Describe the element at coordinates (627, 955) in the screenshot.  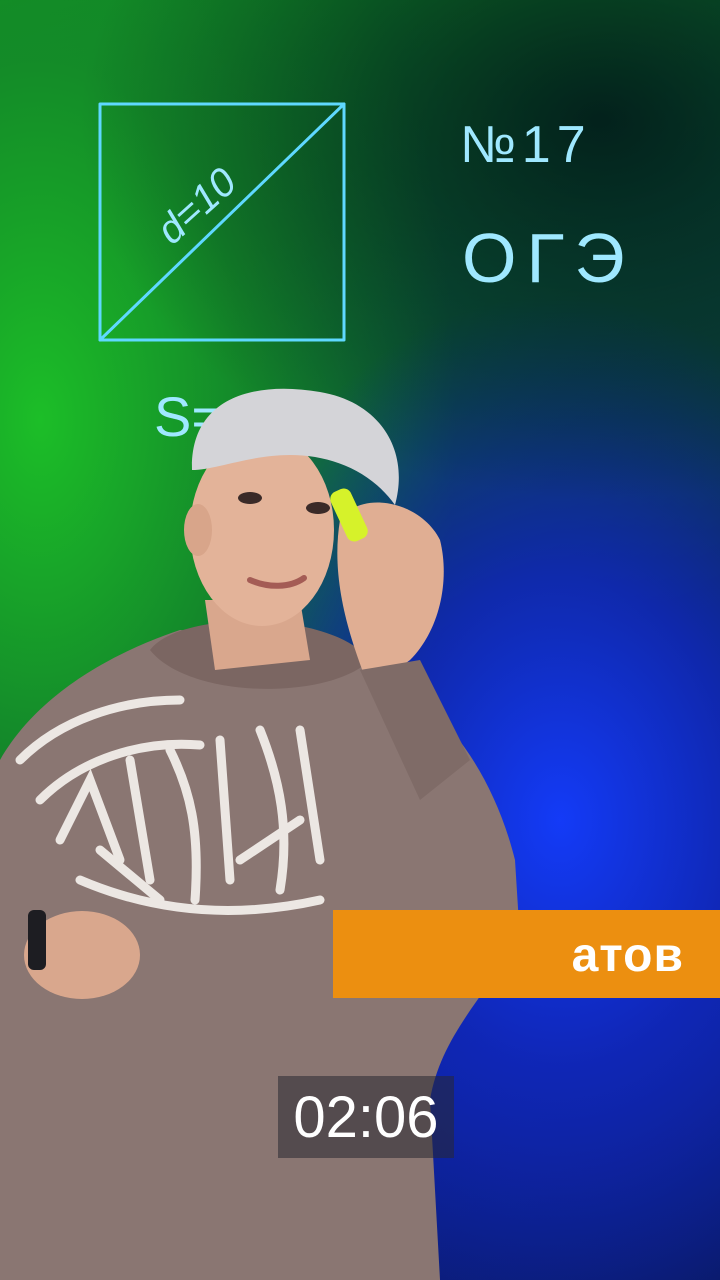
I see `caption-banner-text: атов` at that location.